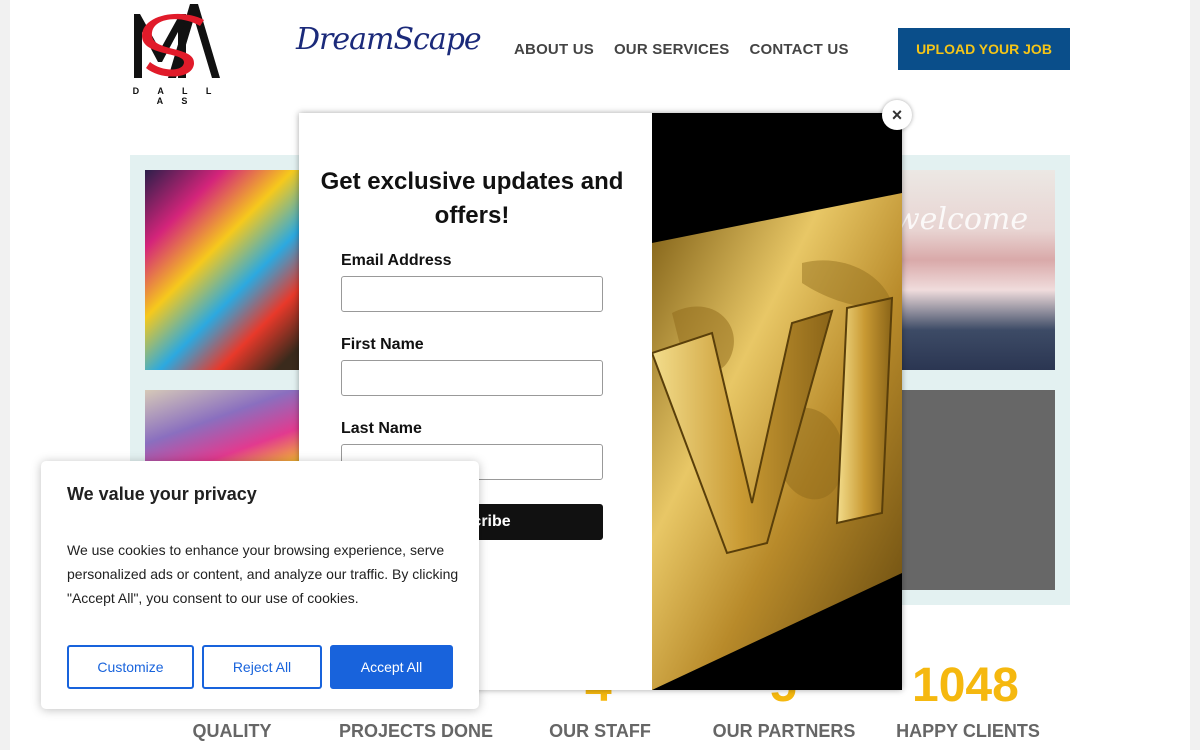 This screenshot has height=750, width=1200. I want to click on main-nav: ABOUT US OUR SERVICES CONTACT US, so click(681, 49).